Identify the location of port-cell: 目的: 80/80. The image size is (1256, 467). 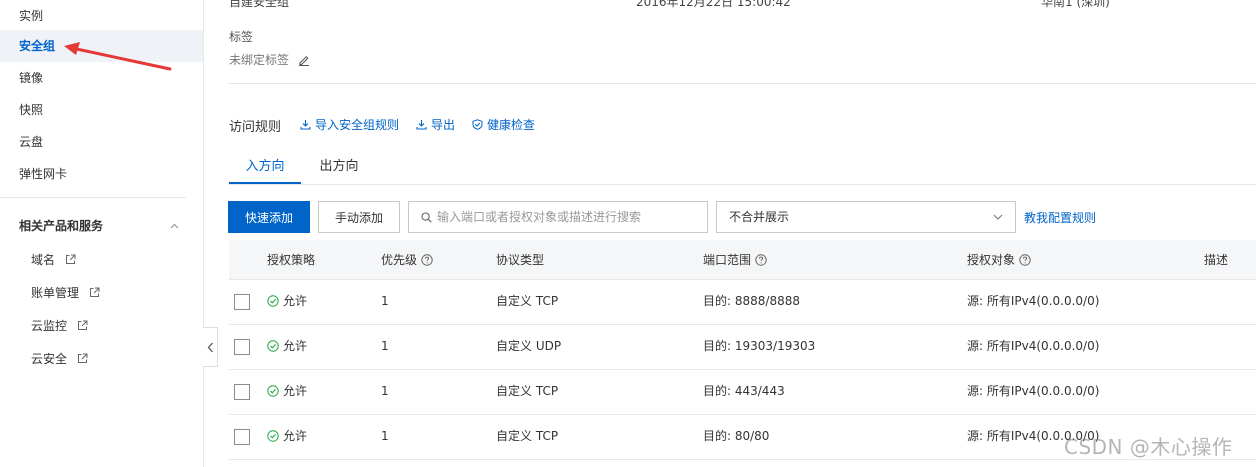
(736, 436).